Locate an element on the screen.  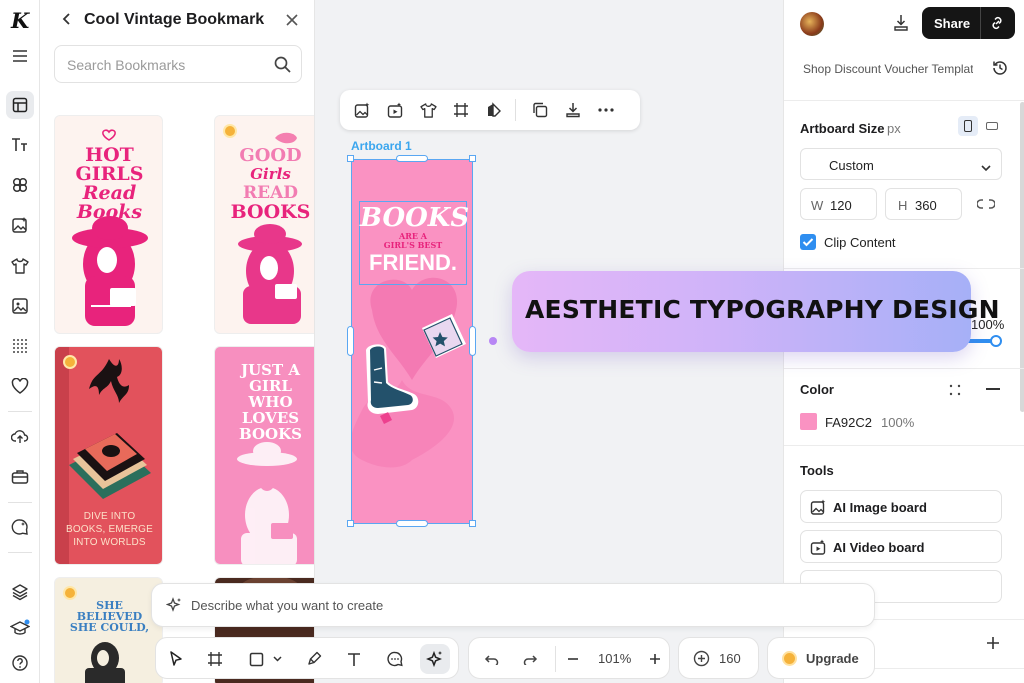
color-opacity: 100% is located at coordinates (897, 422).